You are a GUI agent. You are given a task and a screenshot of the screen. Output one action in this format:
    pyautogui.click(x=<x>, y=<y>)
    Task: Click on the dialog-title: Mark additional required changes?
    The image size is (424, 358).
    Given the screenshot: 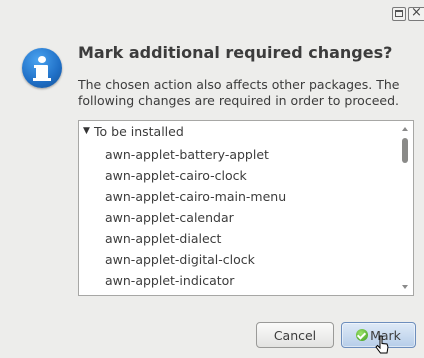 What is the action you would take?
    pyautogui.click(x=235, y=52)
    